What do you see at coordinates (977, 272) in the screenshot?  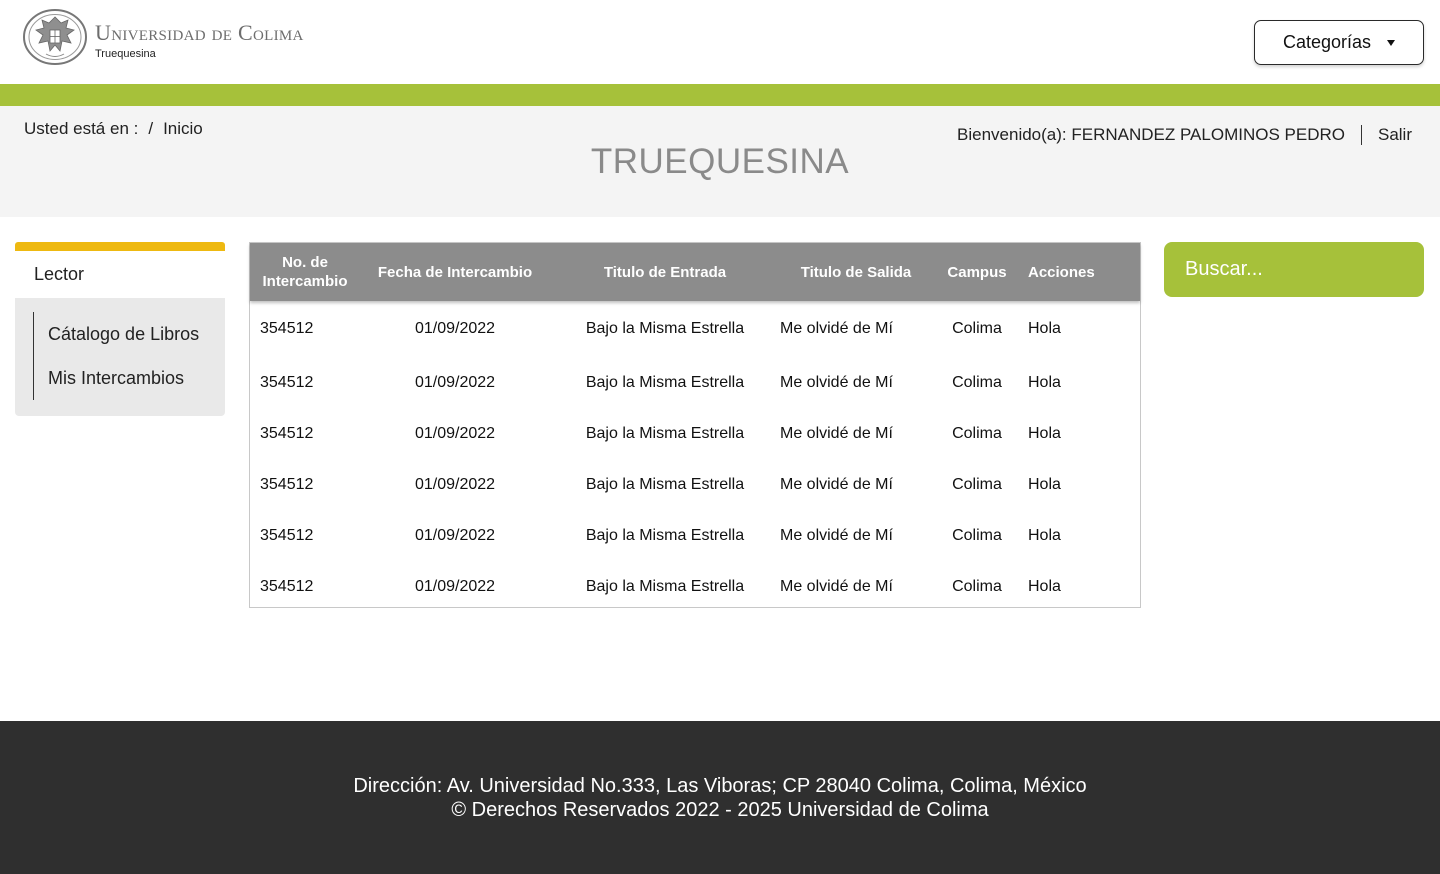 I see `column-header-campus: Campus` at bounding box center [977, 272].